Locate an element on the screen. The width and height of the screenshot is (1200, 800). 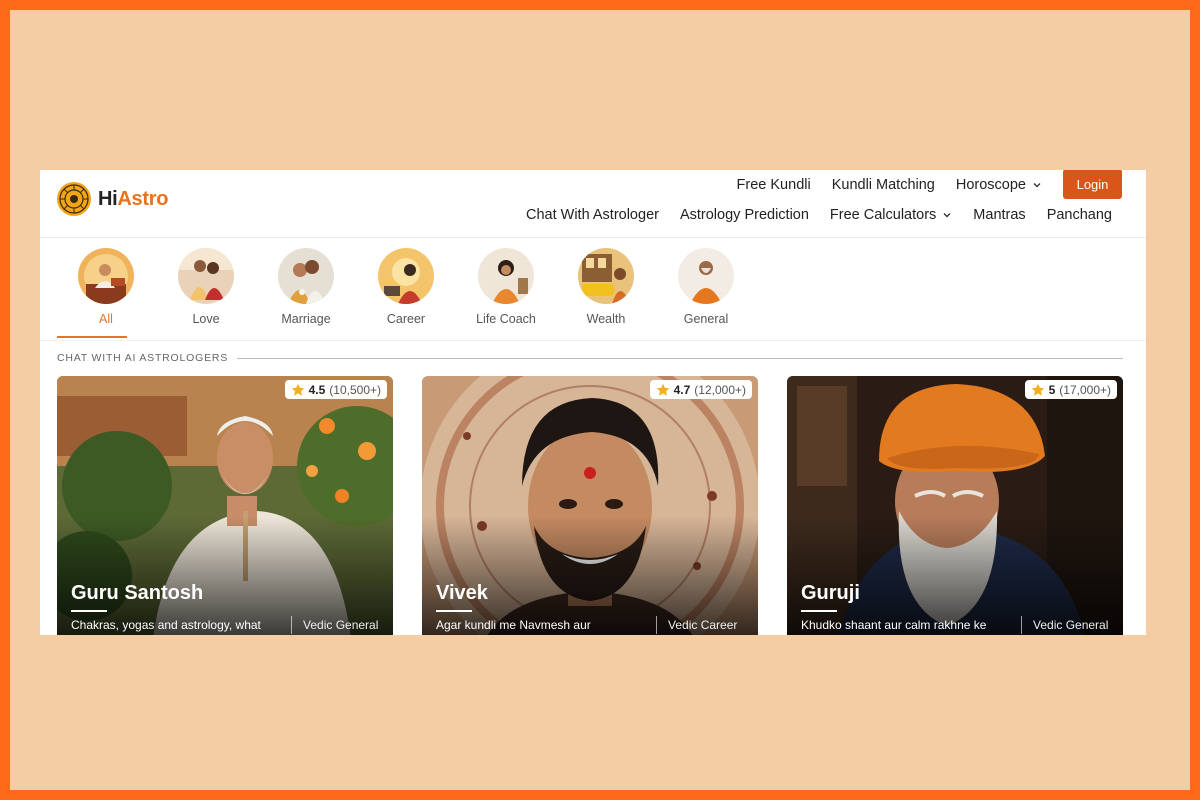
rating-score: 4.7 is located at coordinates (682, 389).